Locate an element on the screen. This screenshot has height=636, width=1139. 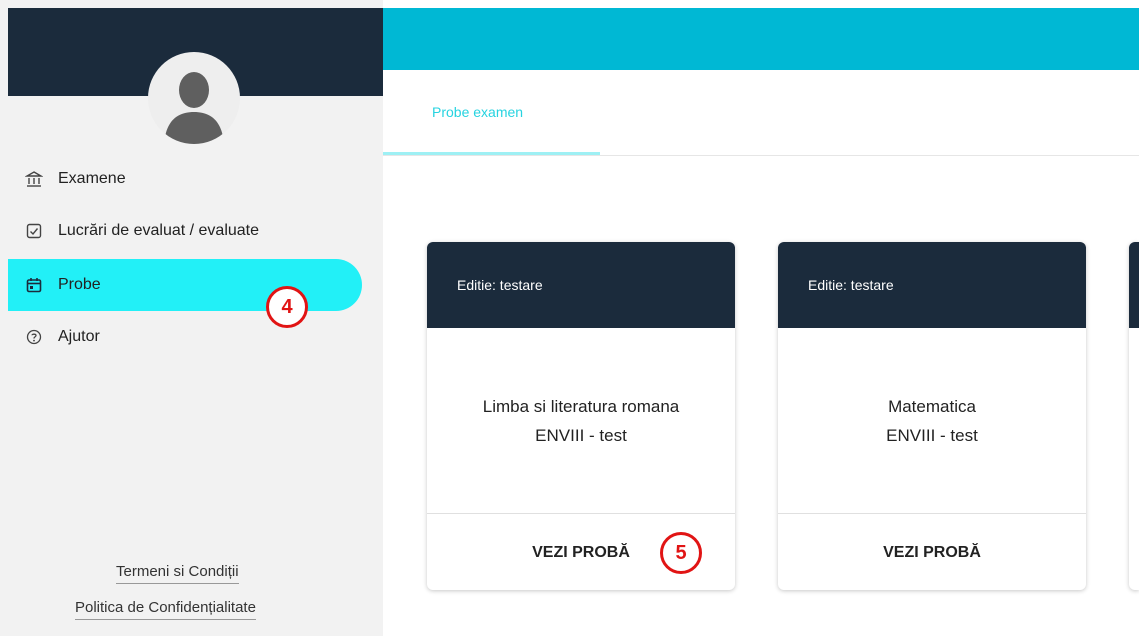
tab-divider is located at coordinates (761, 155).